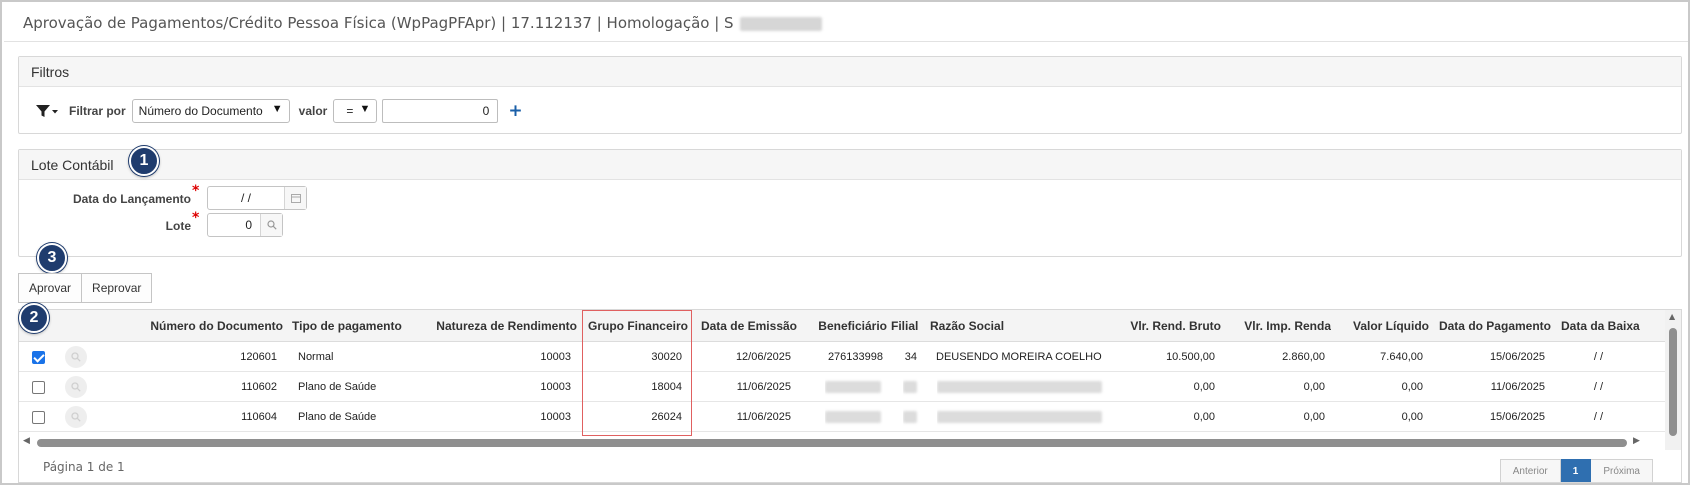  Describe the element at coordinates (1401, 357) in the screenshot. I see `cell-valor-liquido: 7.640,00` at that location.